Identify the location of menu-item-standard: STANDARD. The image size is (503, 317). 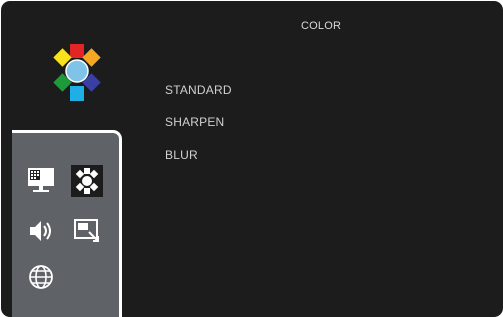
(198, 90).